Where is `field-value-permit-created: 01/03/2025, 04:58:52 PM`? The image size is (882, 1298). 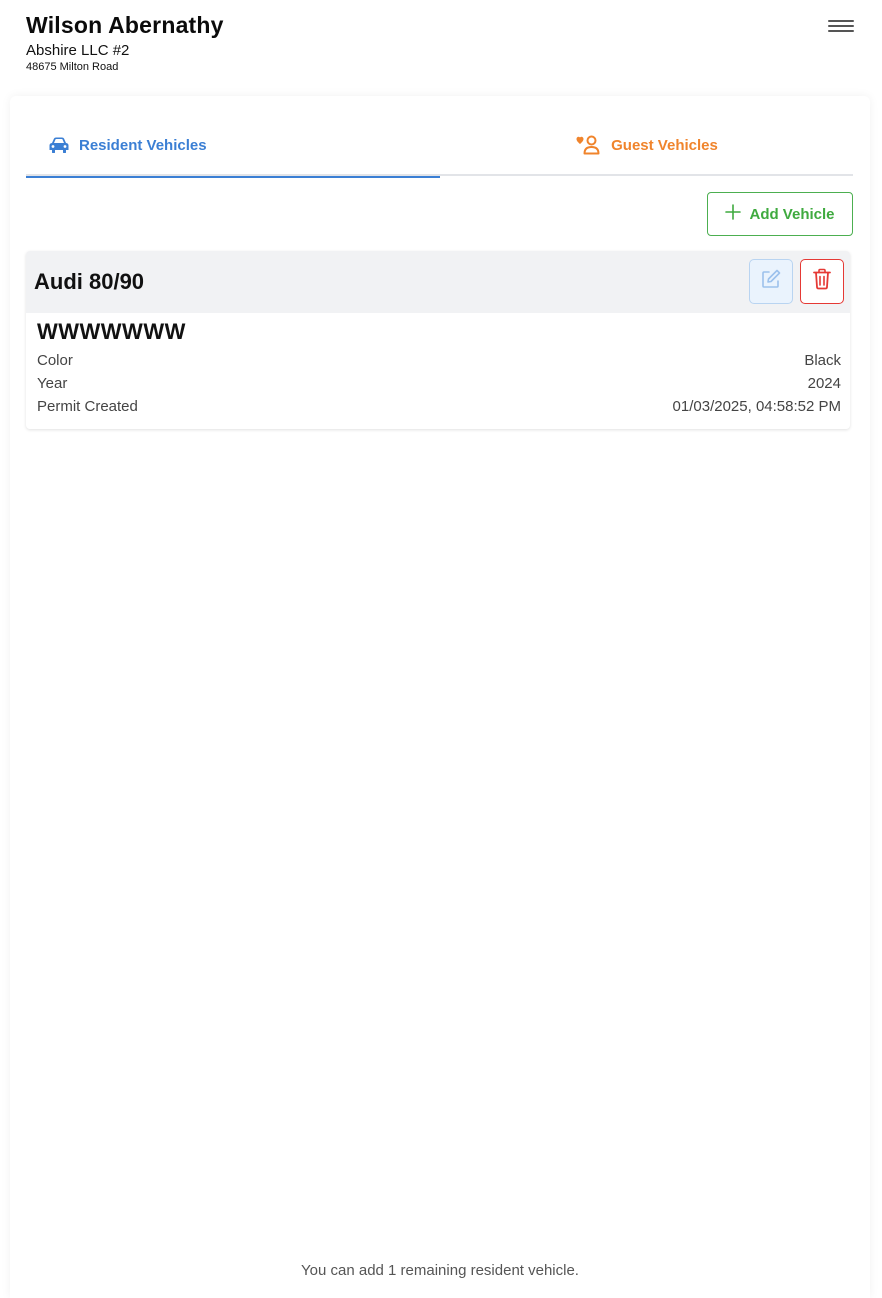
field-value-permit-created: 01/03/2025, 04:58:52 PM is located at coordinates (756, 406).